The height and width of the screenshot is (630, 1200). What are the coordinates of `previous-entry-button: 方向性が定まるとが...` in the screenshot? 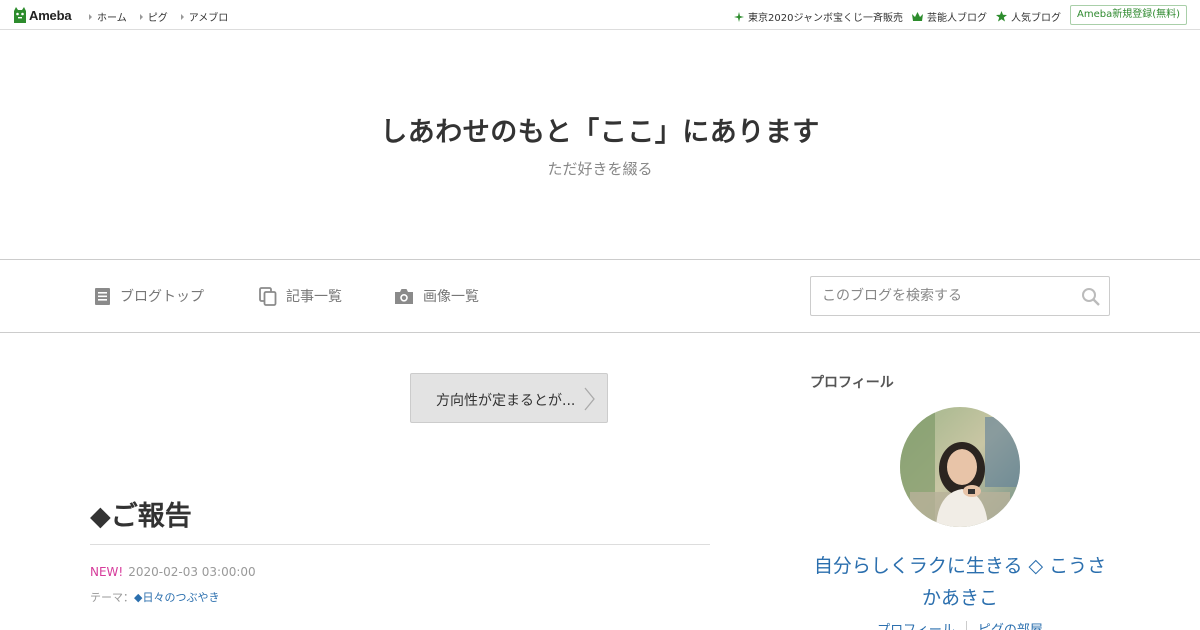 It's located at (509, 398).